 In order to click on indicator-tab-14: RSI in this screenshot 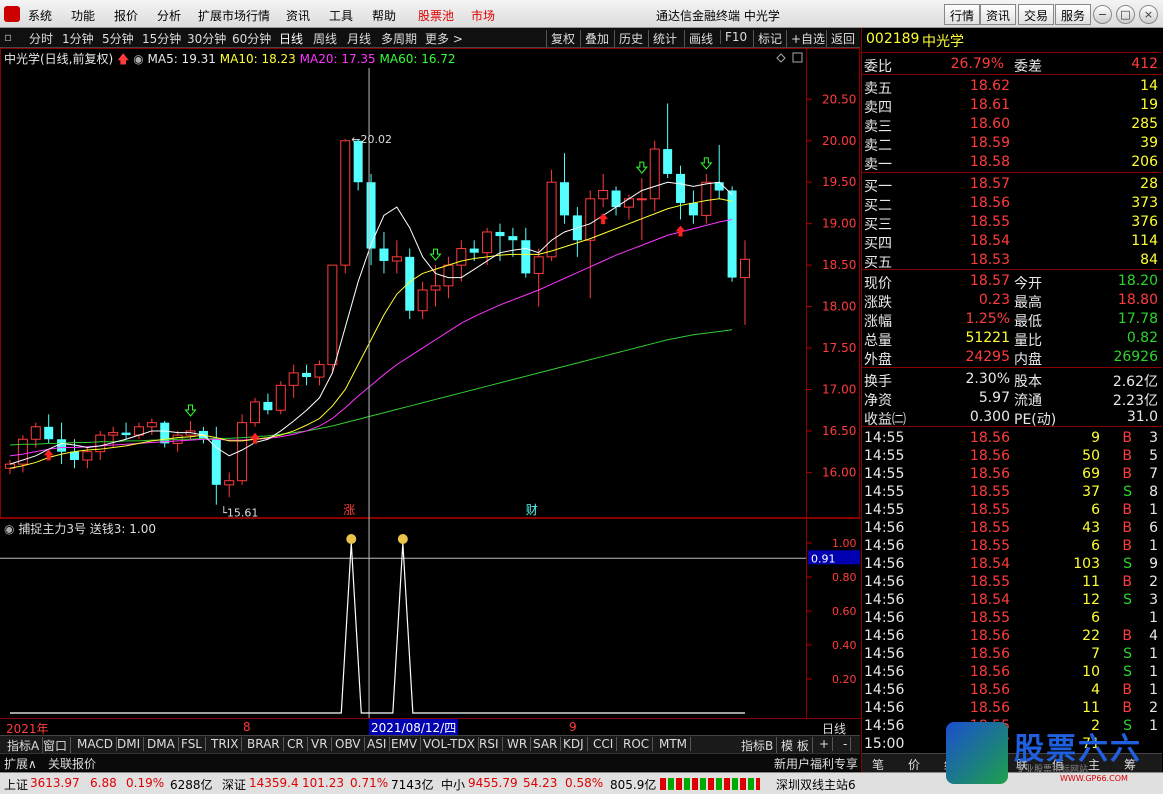, I will do `click(489, 744)`.